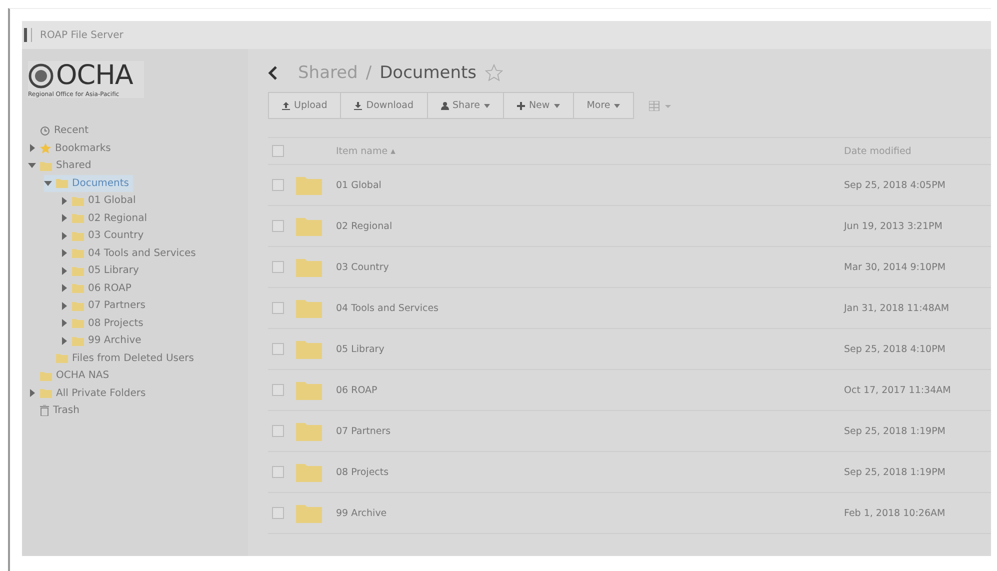  What do you see at coordinates (360, 349) in the screenshot?
I see `file-name: 05 Library` at bounding box center [360, 349].